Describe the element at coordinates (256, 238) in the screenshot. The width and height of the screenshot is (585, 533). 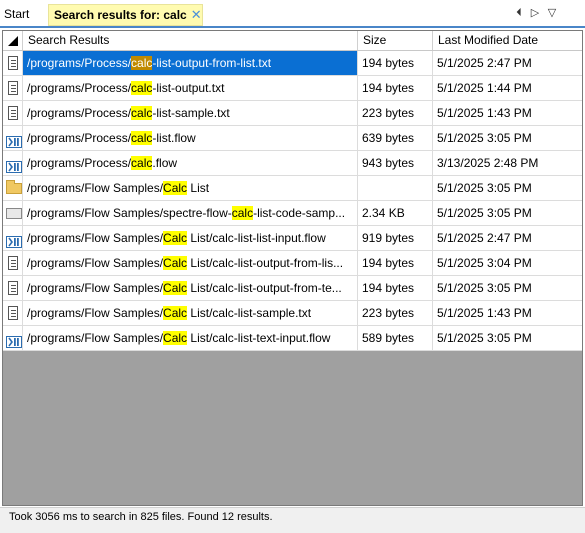
I see `path-suffix: List/calc-list-list-input.flow` at that location.